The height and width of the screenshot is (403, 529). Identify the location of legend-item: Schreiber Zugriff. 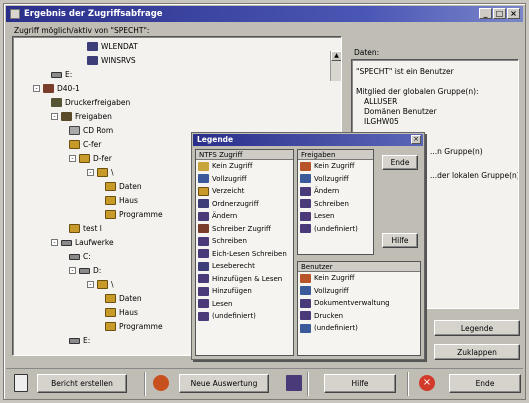
(244, 229).